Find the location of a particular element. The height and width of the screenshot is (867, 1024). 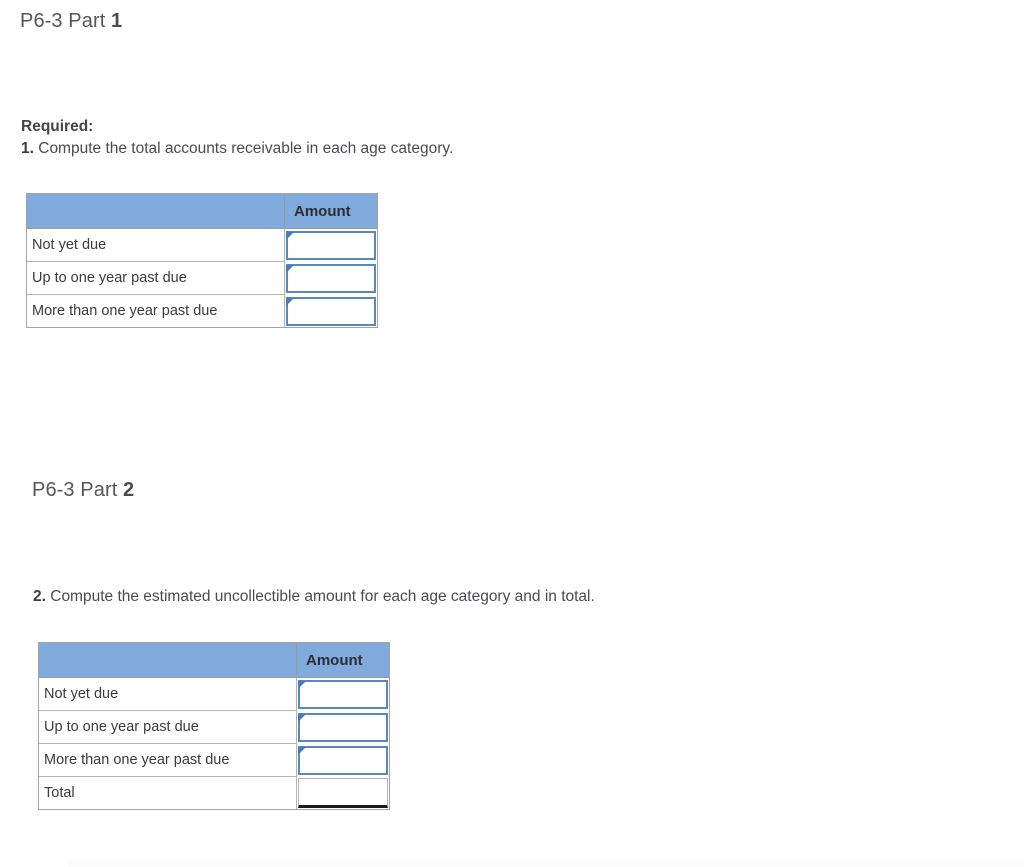

amount-cell-total is located at coordinates (343, 793).